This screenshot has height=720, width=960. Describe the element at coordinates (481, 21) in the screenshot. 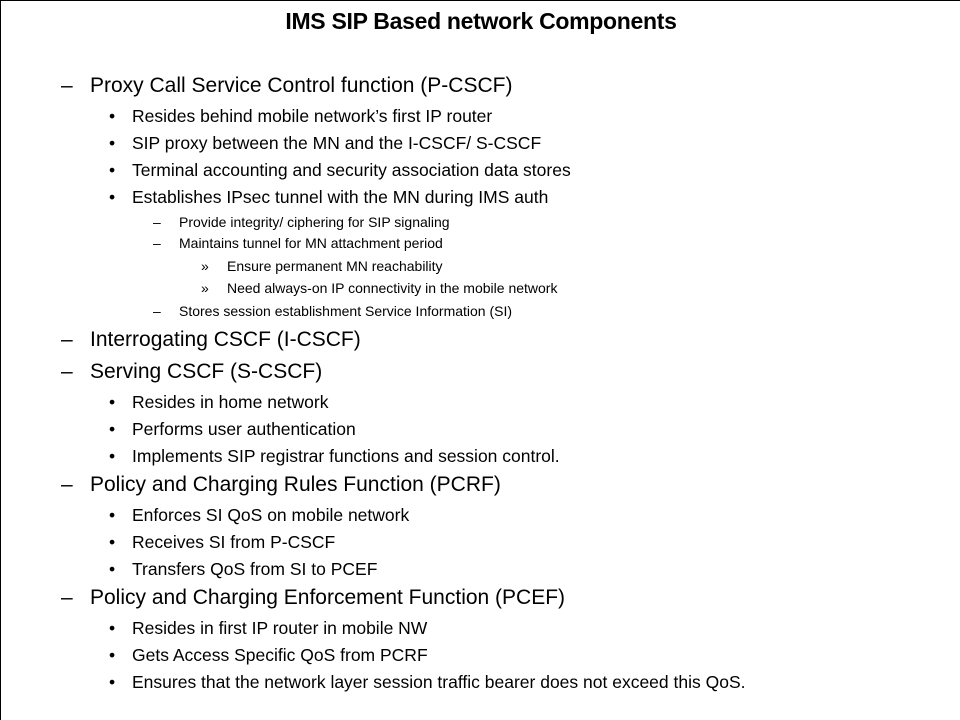

I see `slide-title: IMS SIP Based network Components` at that location.